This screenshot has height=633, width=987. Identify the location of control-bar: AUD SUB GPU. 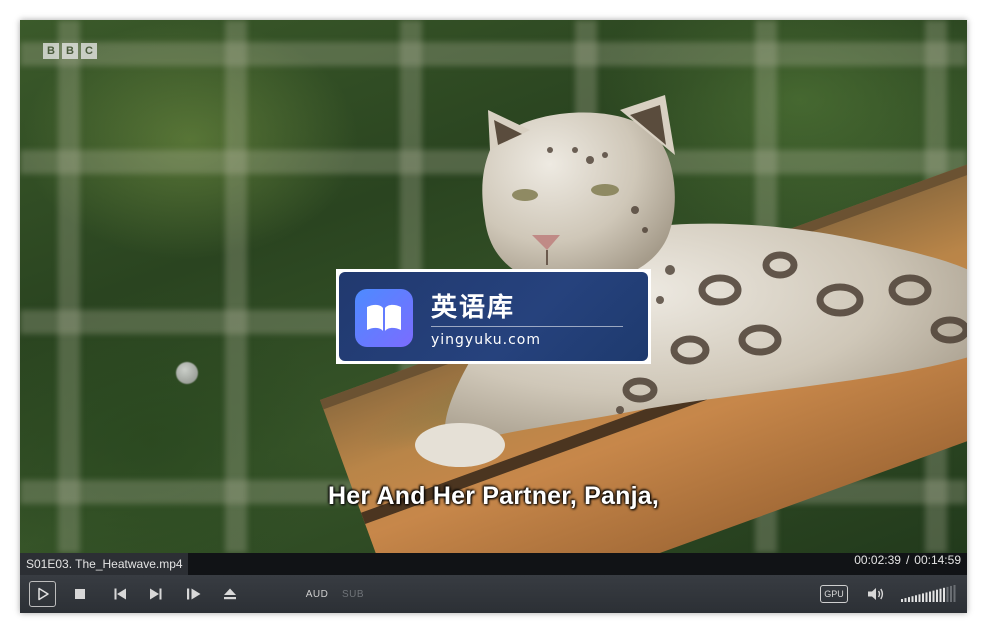
(493, 594).